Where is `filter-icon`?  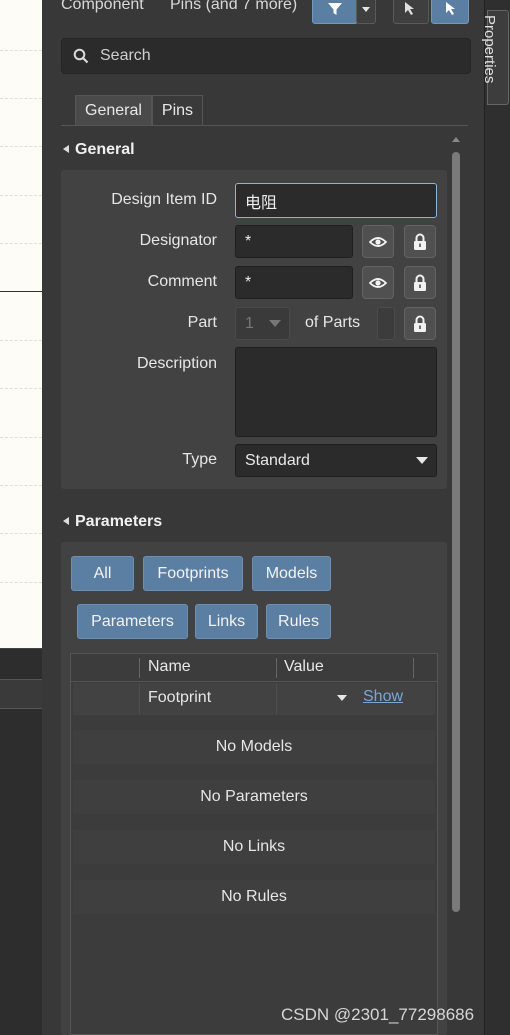 filter-icon is located at coordinates (335, 9).